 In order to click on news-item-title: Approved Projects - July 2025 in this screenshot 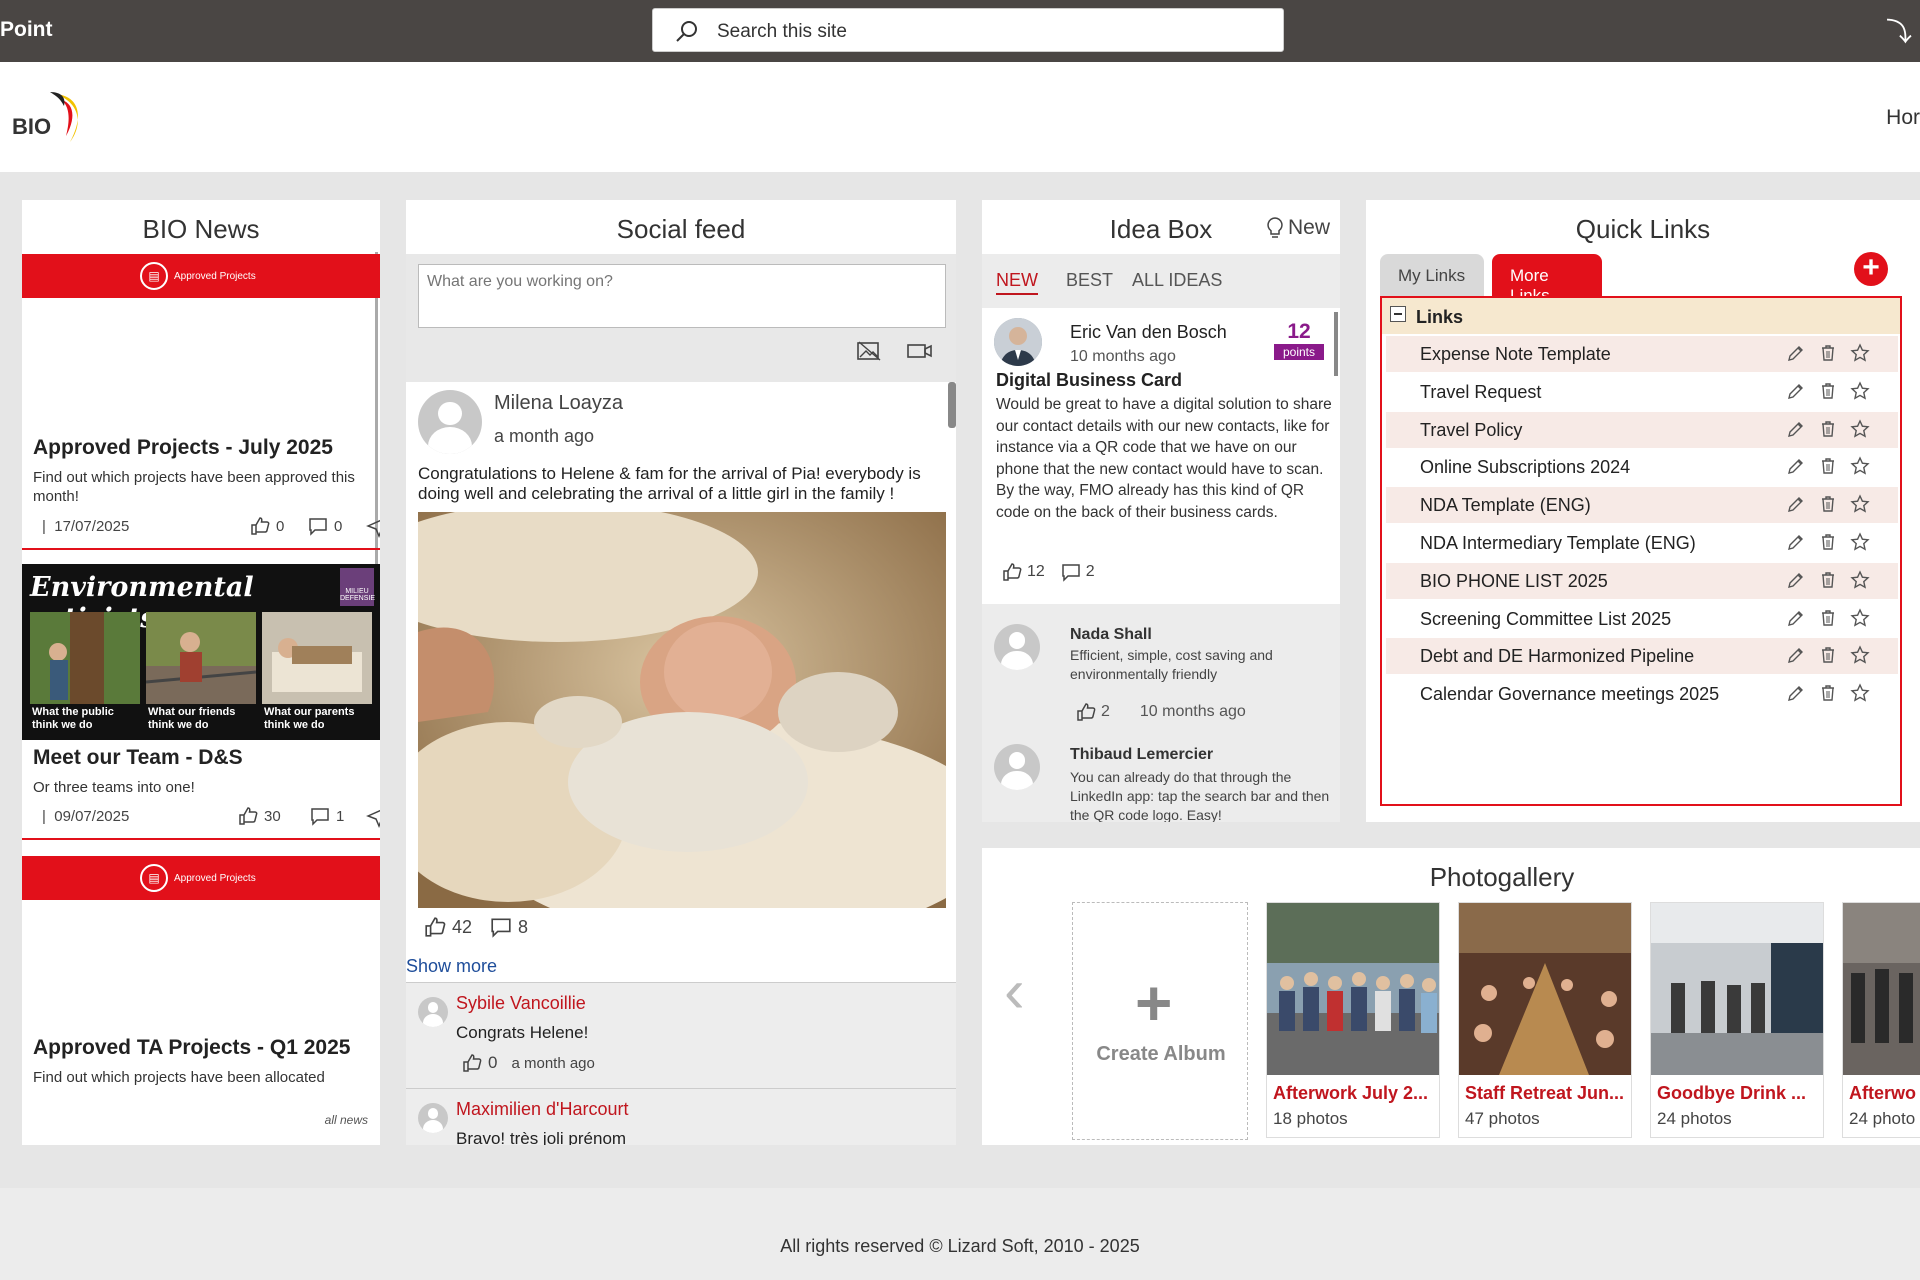, I will do `click(183, 448)`.